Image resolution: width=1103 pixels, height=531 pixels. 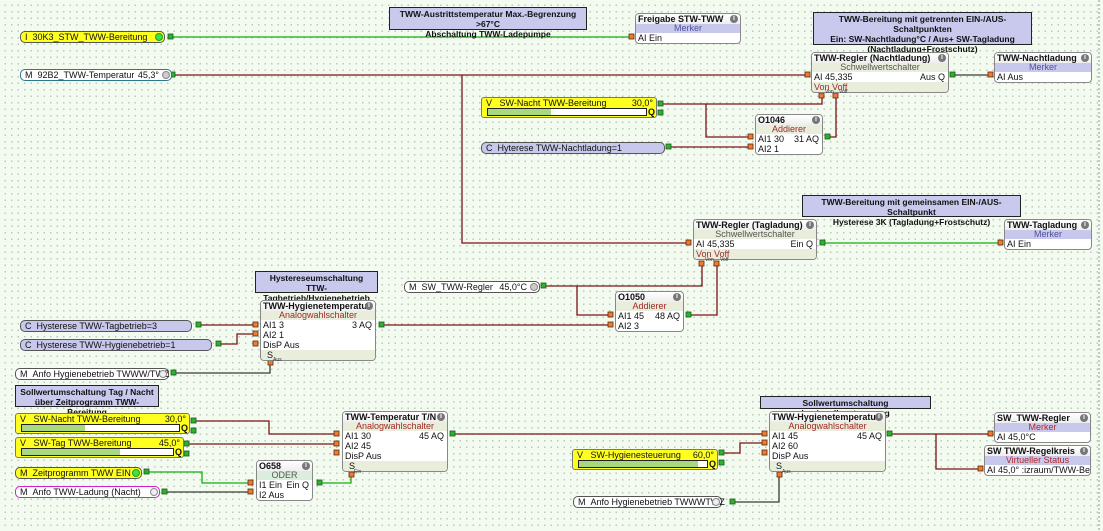 What do you see at coordinates (86, 75) in the screenshot?
I see `input-name: 92B2_TWW-Temperatur` at bounding box center [86, 75].